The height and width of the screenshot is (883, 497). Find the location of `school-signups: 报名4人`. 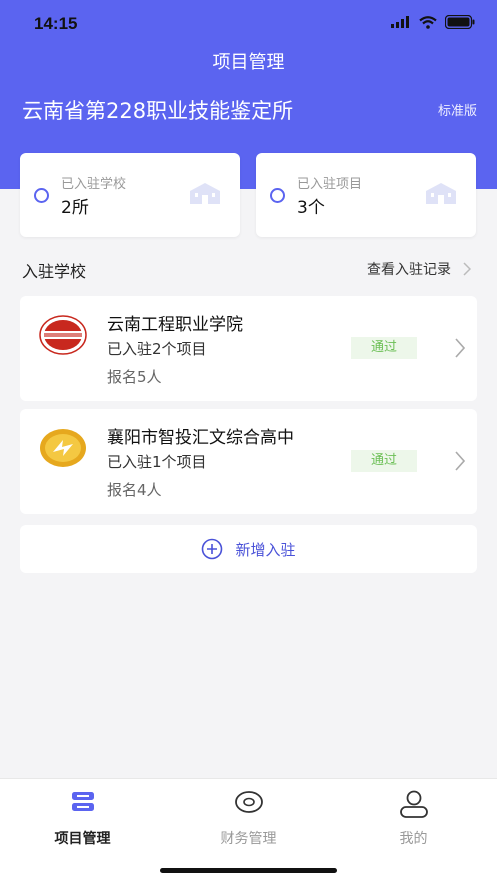

school-signups: 报名4人 is located at coordinates (134, 490).